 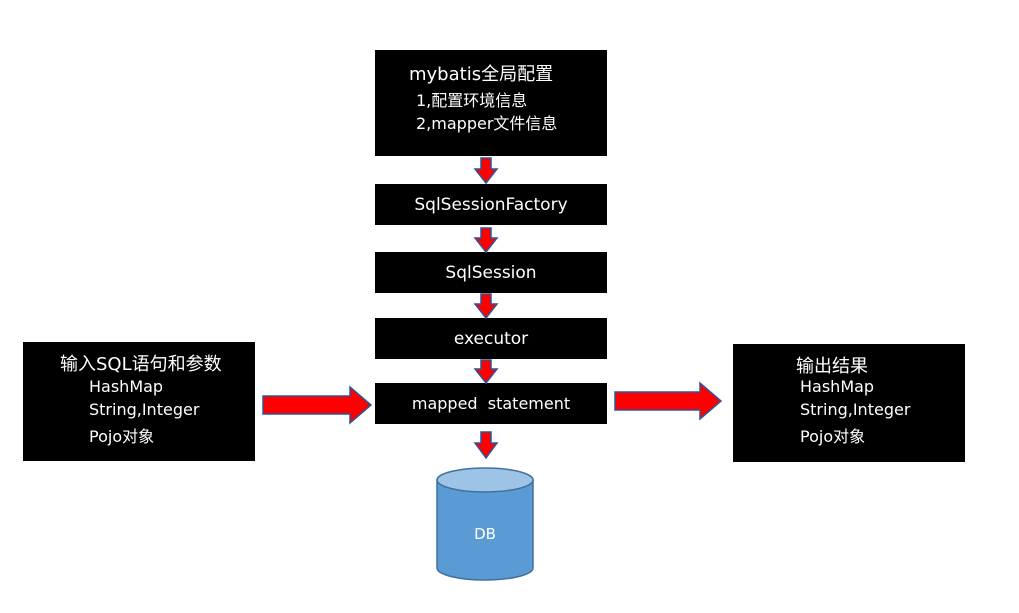 What do you see at coordinates (486, 306) in the screenshot?
I see `arrow-session-to-executor` at bounding box center [486, 306].